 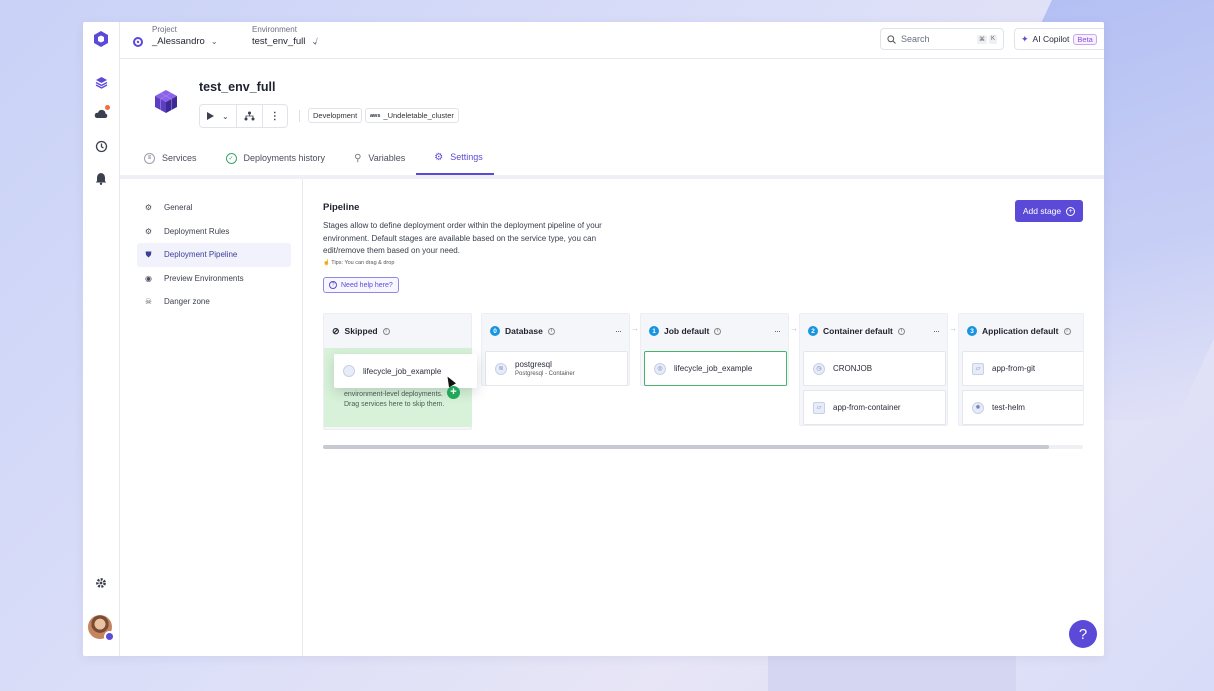 I want to click on tab-label: Services, so click(x=179, y=158).